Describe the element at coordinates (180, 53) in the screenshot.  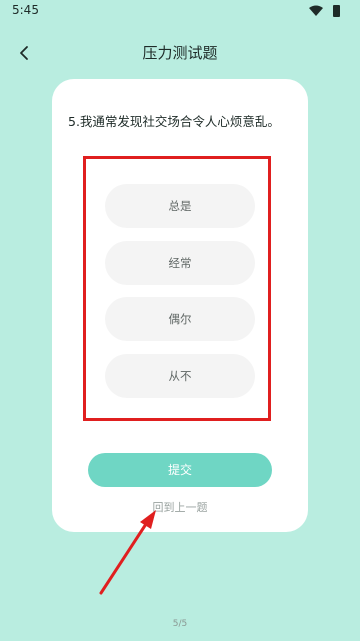
I see `page-title: 压力测试题` at that location.